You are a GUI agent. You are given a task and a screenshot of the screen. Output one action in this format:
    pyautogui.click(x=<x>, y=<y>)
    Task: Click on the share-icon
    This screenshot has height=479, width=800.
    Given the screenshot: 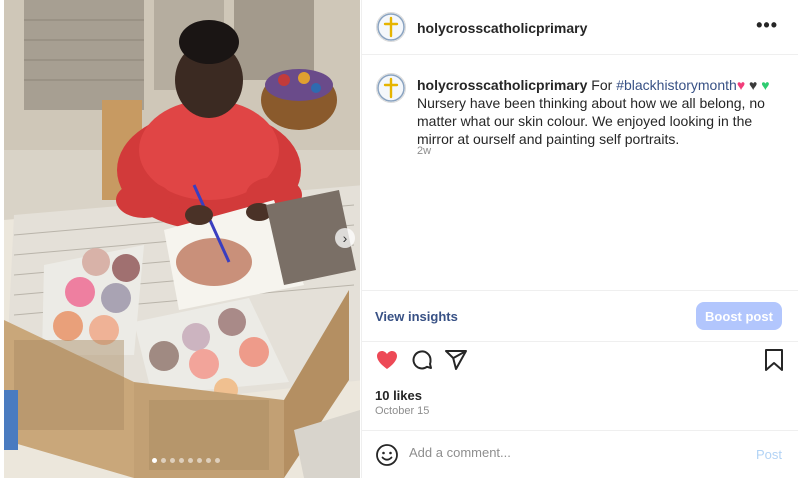 What is the action you would take?
    pyautogui.click(x=456, y=360)
    